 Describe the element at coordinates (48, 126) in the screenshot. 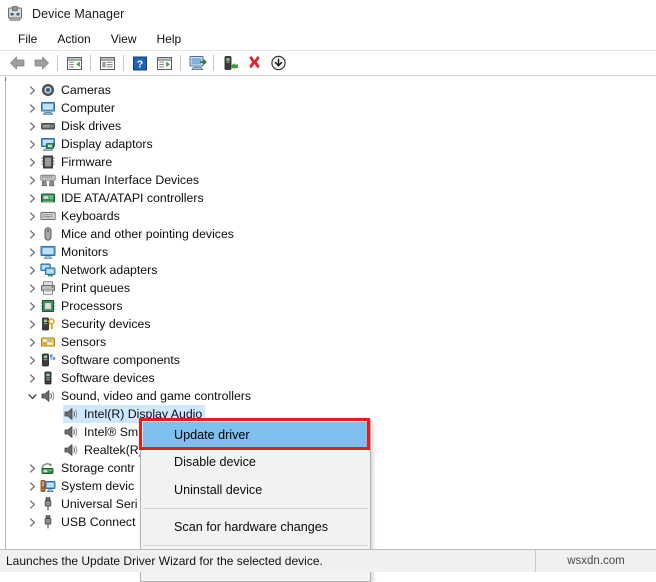

I see `disk-drive-icon` at that location.